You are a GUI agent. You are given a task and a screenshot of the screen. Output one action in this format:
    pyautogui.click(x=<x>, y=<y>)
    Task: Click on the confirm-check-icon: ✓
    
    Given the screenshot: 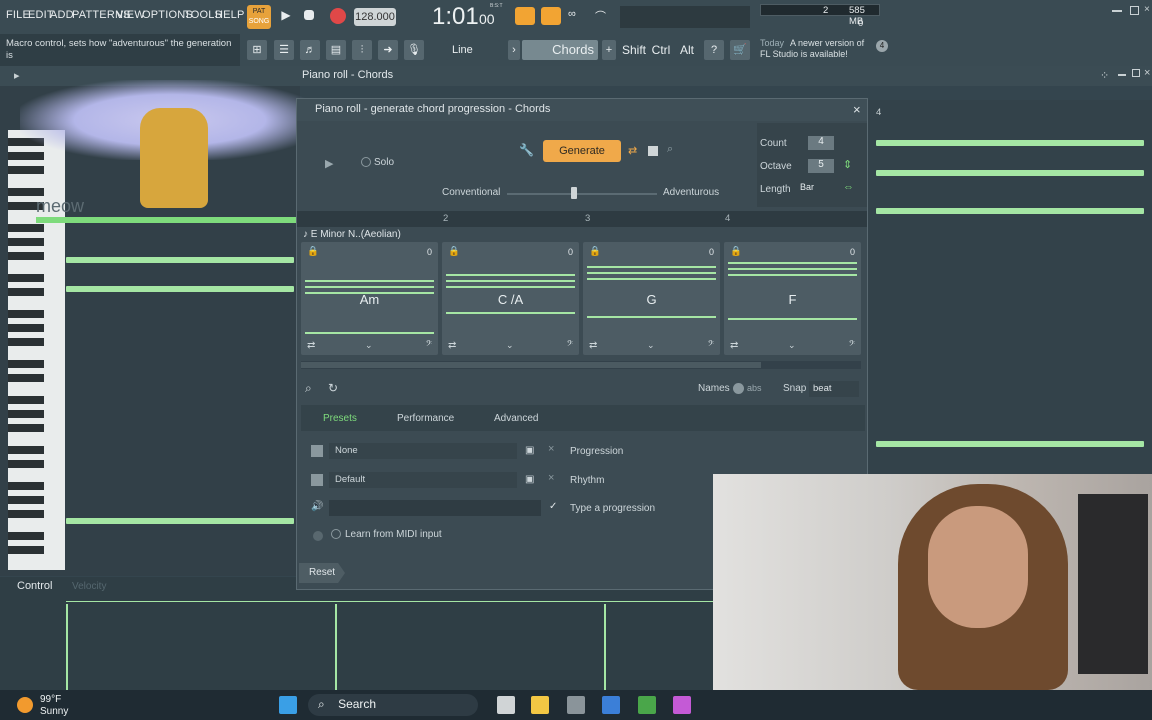 What is the action you would take?
    pyautogui.click(x=553, y=506)
    